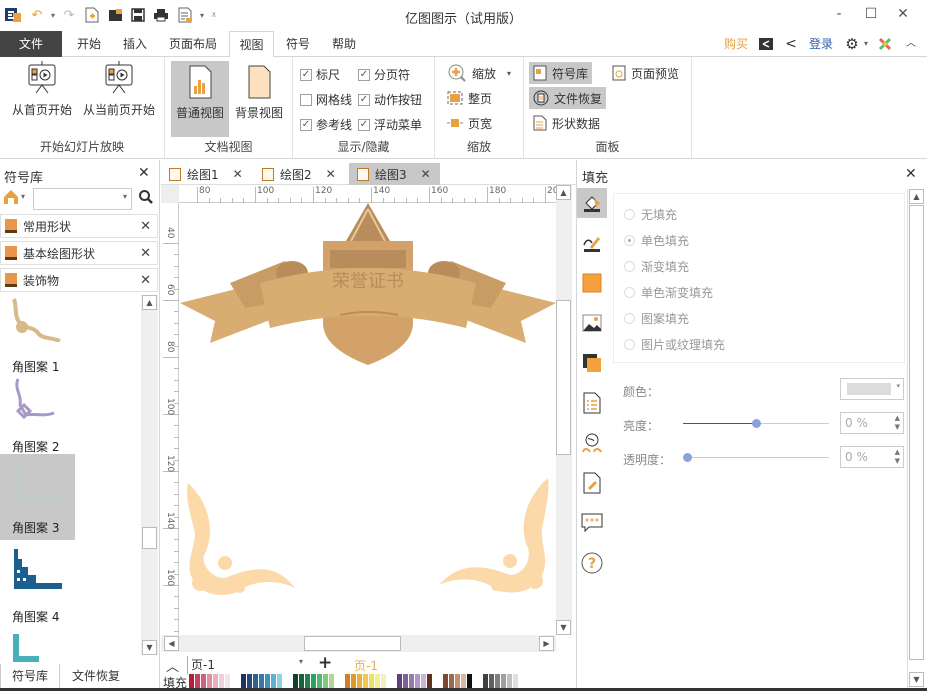 This screenshot has width=927, height=691. Describe the element at coordinates (390, 124) in the screenshot. I see `checkbox-floating-menu: ✓ 浮动菜单` at that location.